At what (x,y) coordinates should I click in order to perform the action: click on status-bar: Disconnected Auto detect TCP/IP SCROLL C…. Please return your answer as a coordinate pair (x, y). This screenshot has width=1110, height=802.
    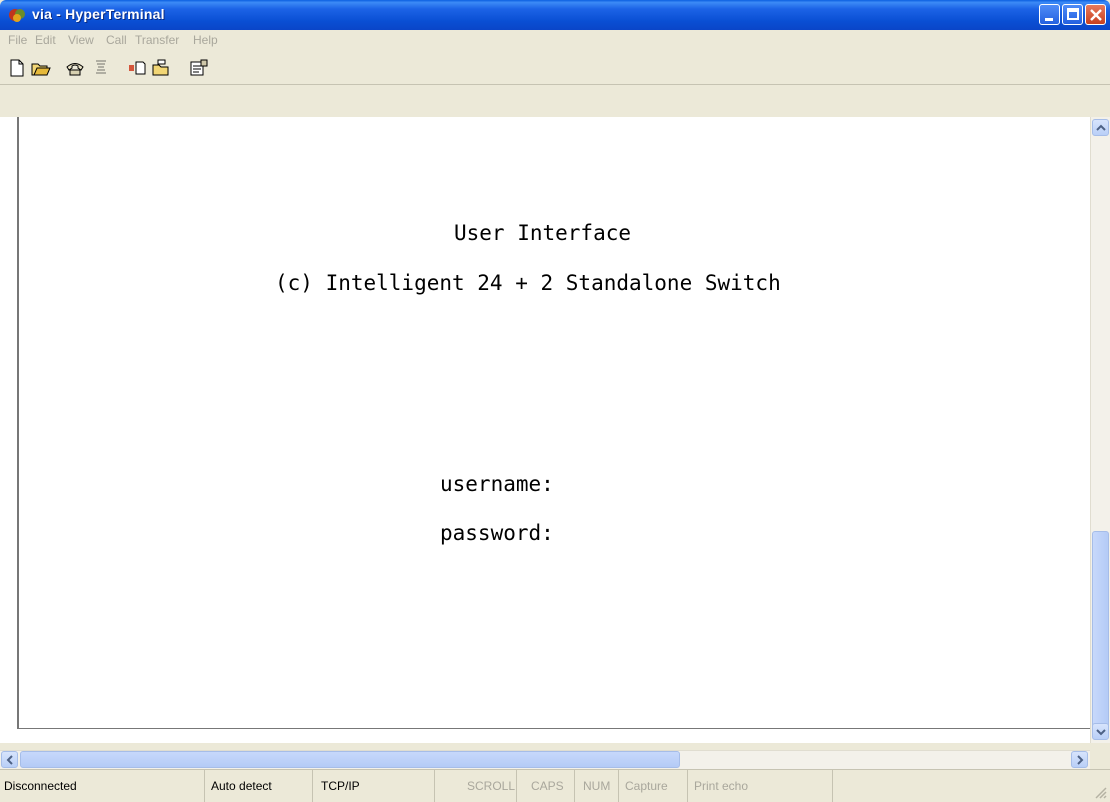
    Looking at the image, I should click on (555, 785).